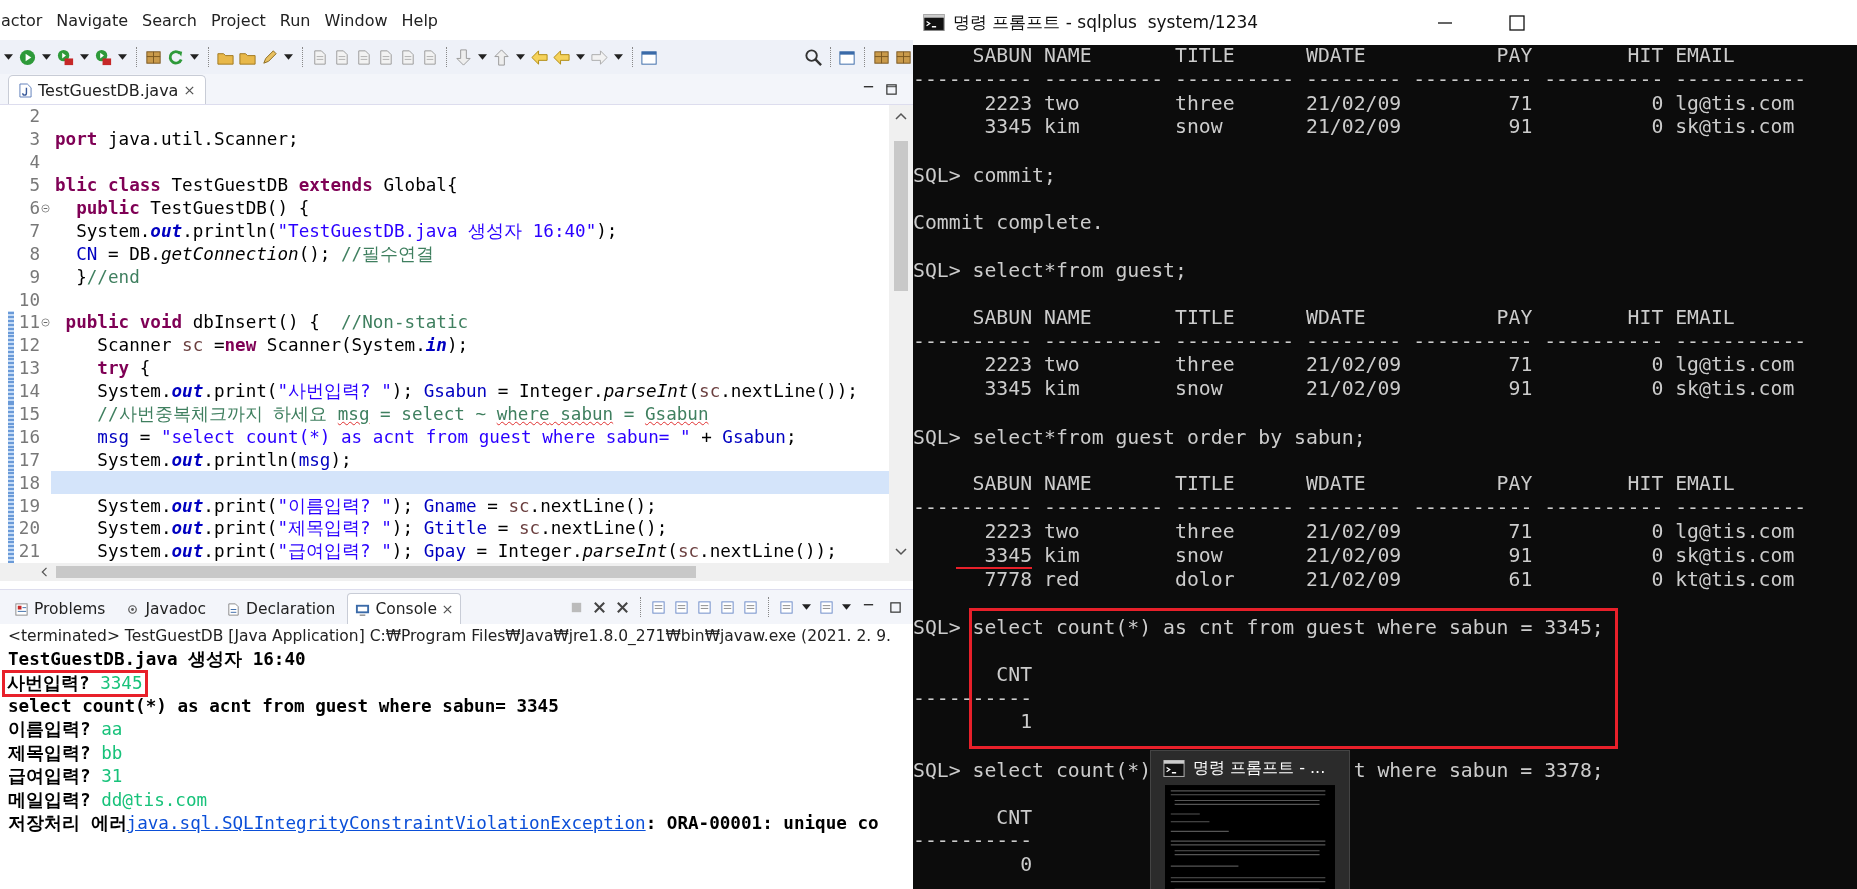  What do you see at coordinates (92, 20) in the screenshot?
I see `menu-item: Navigate` at bounding box center [92, 20].